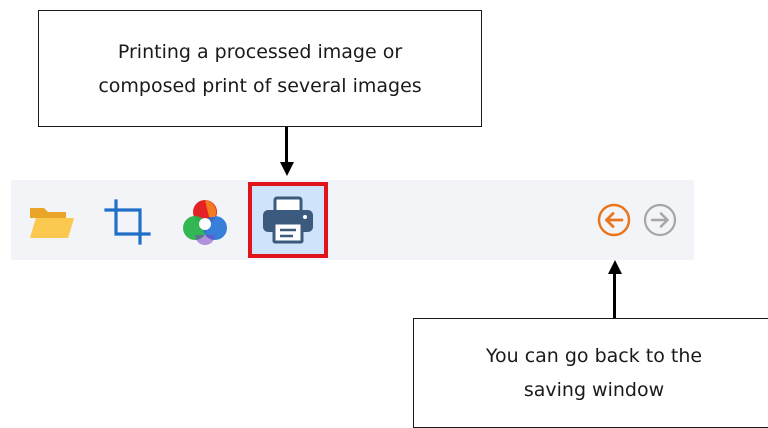 Image resolution: width=768 pixels, height=428 pixels. What do you see at coordinates (287, 169) in the screenshot?
I see `print-callout-arrowhead` at bounding box center [287, 169].